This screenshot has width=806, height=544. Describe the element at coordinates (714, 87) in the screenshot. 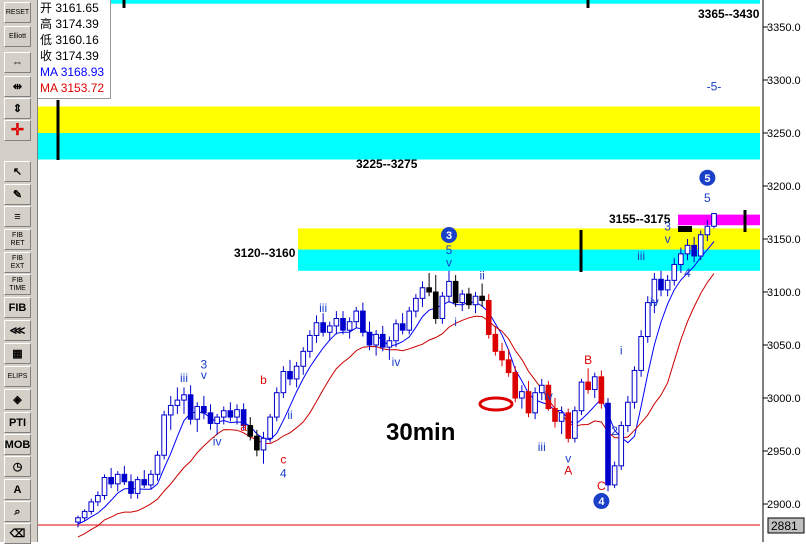

I see `wave-label: -5-` at that location.